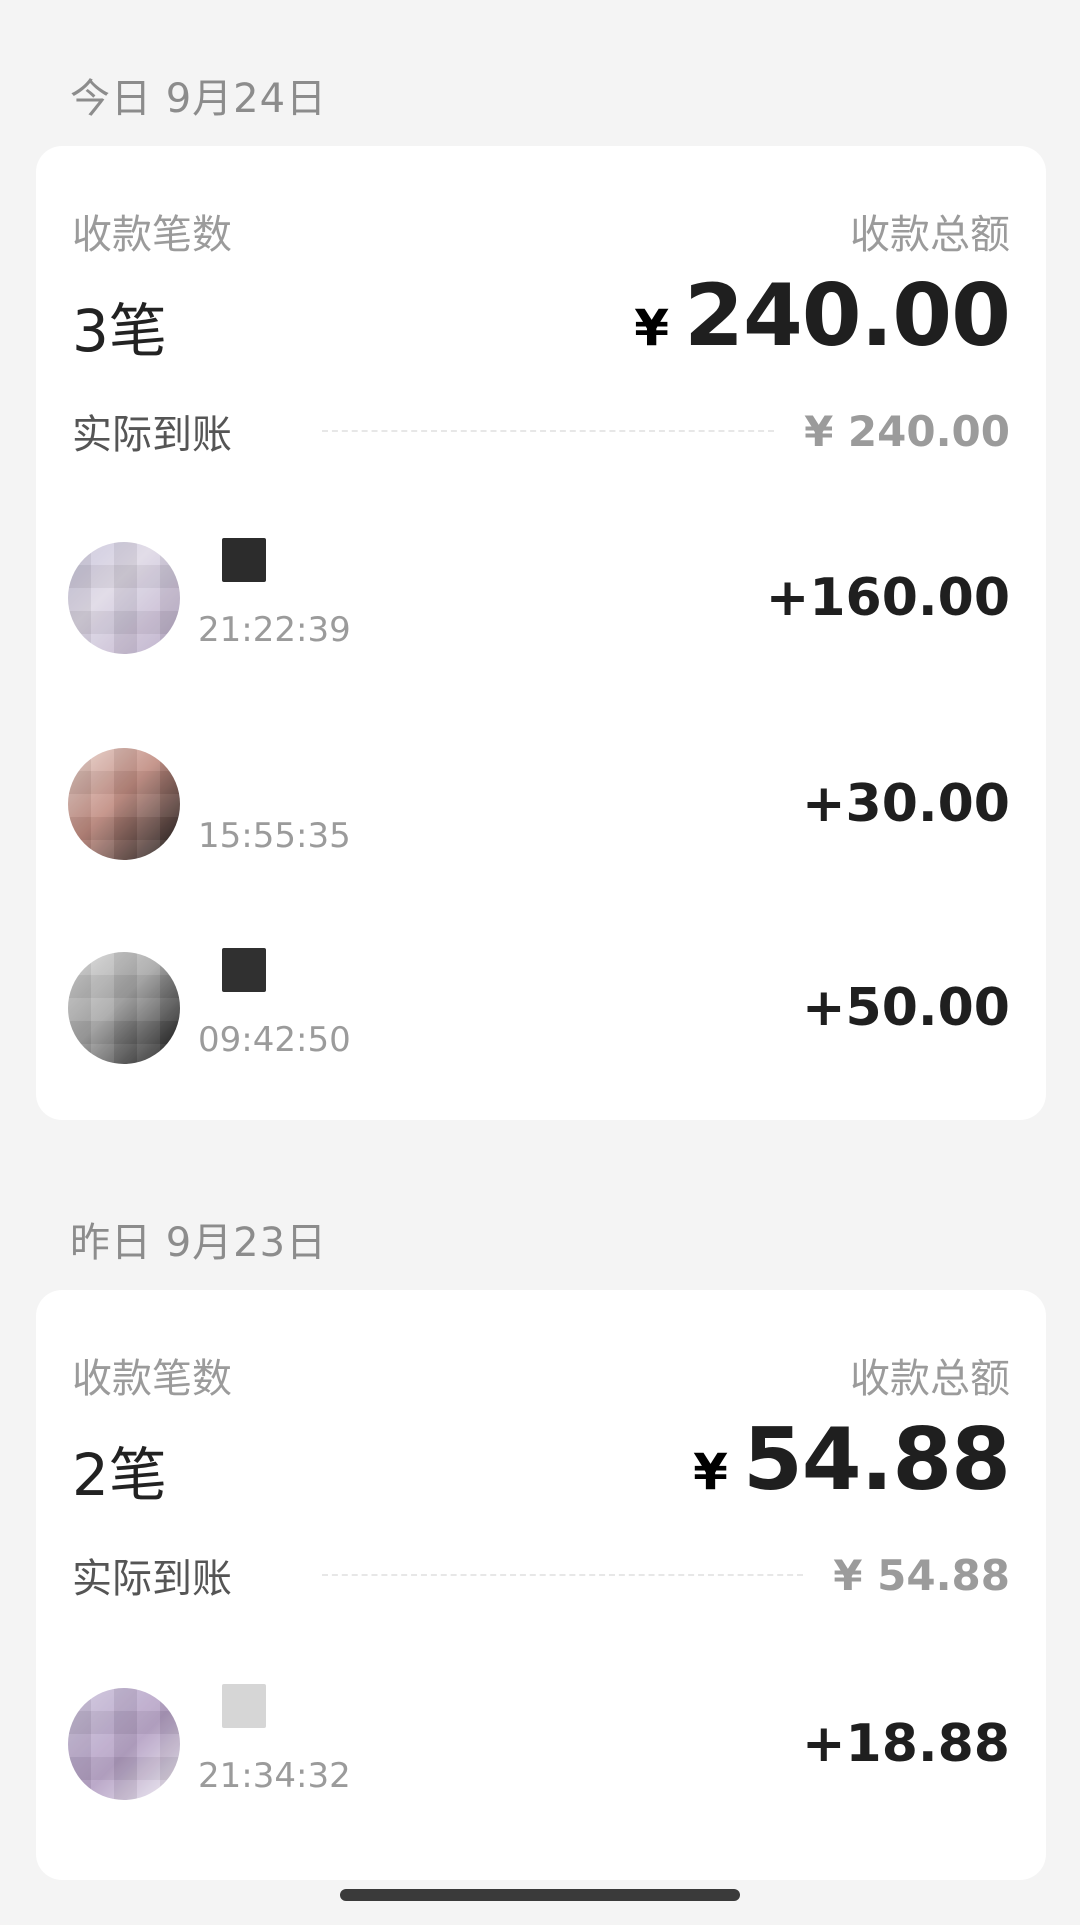  I want to click on transaction-amount: +160.00, so click(887, 598).